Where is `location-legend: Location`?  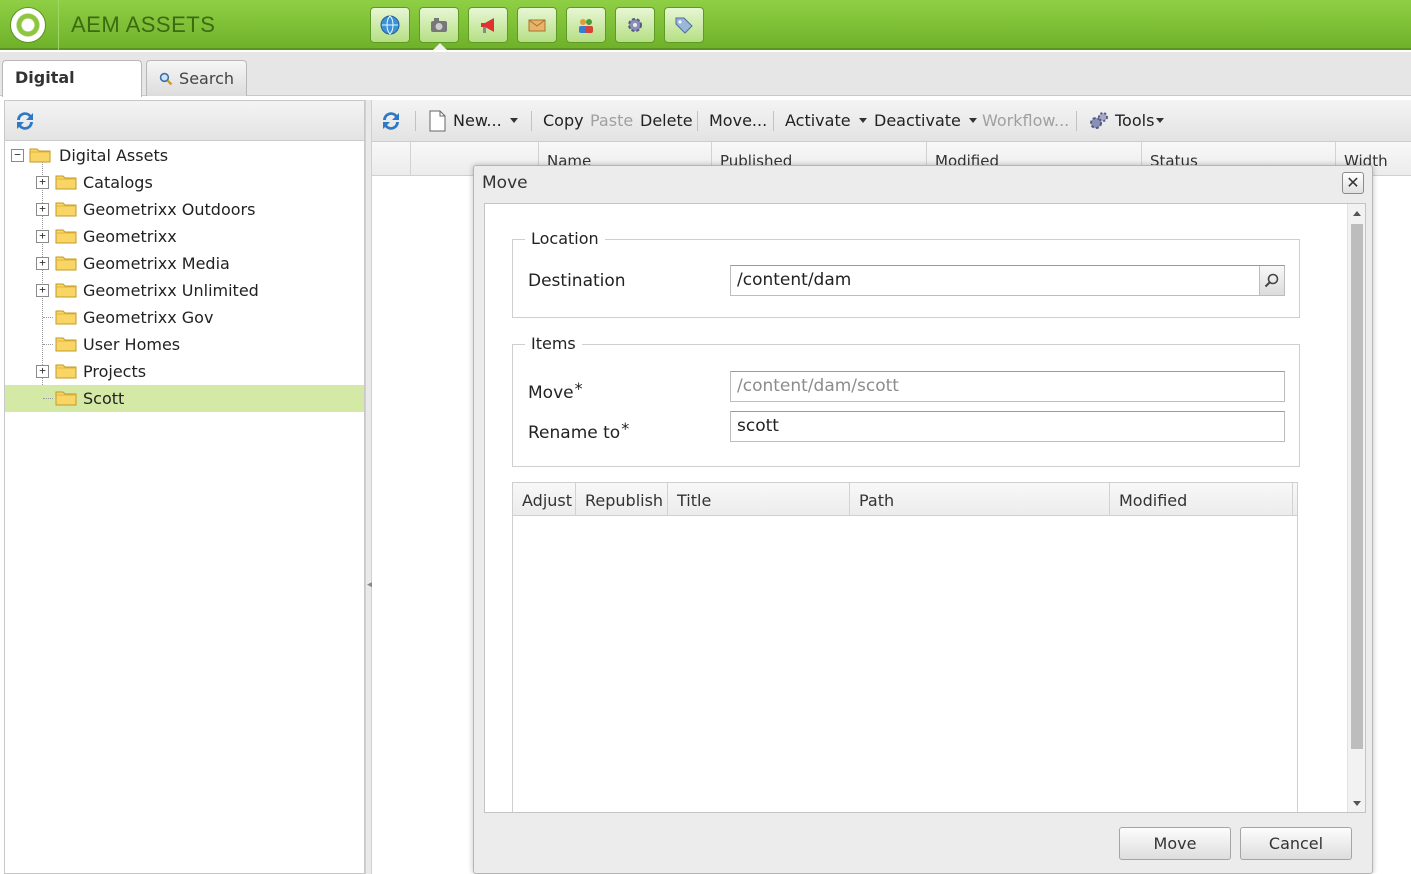
location-legend: Location is located at coordinates (565, 238).